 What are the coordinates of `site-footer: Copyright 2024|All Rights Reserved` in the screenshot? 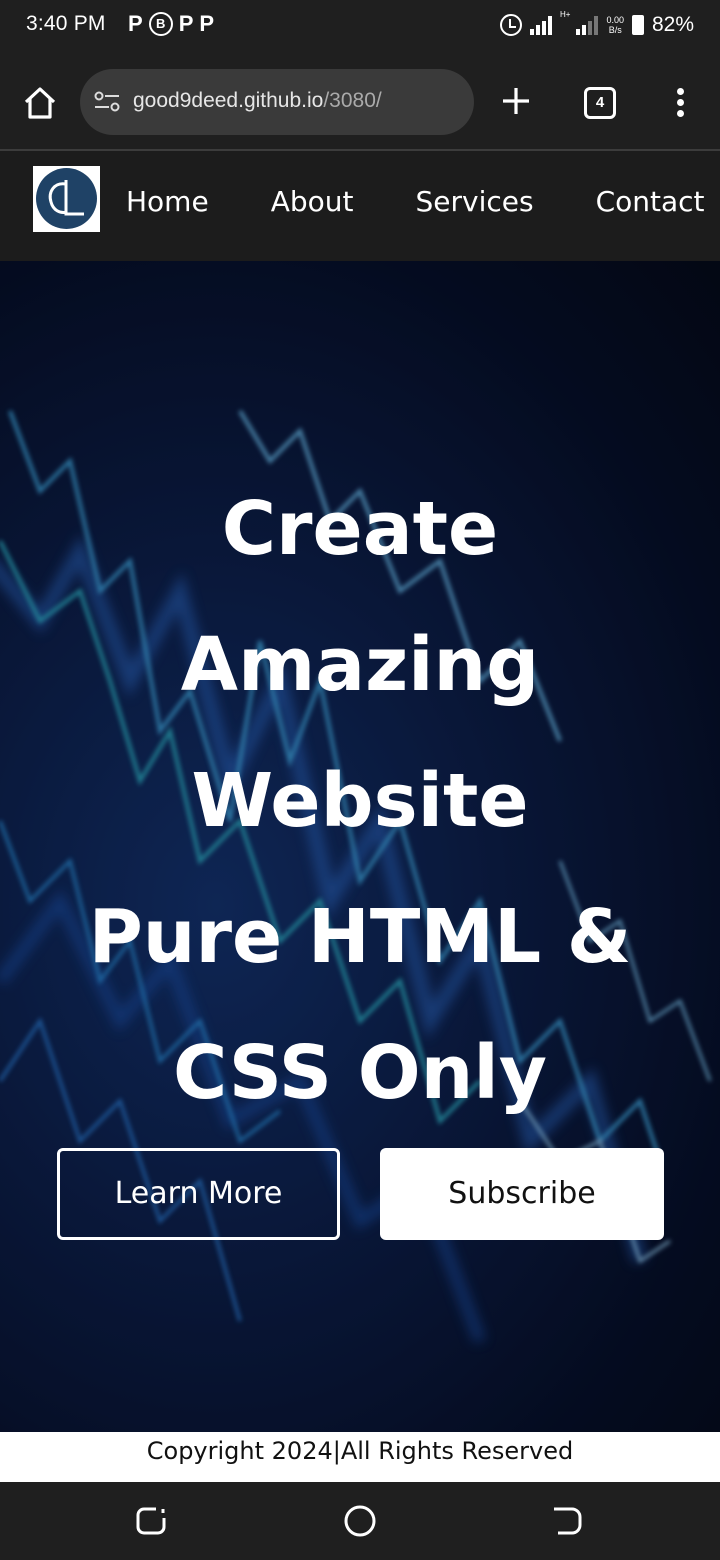 It's located at (360, 1457).